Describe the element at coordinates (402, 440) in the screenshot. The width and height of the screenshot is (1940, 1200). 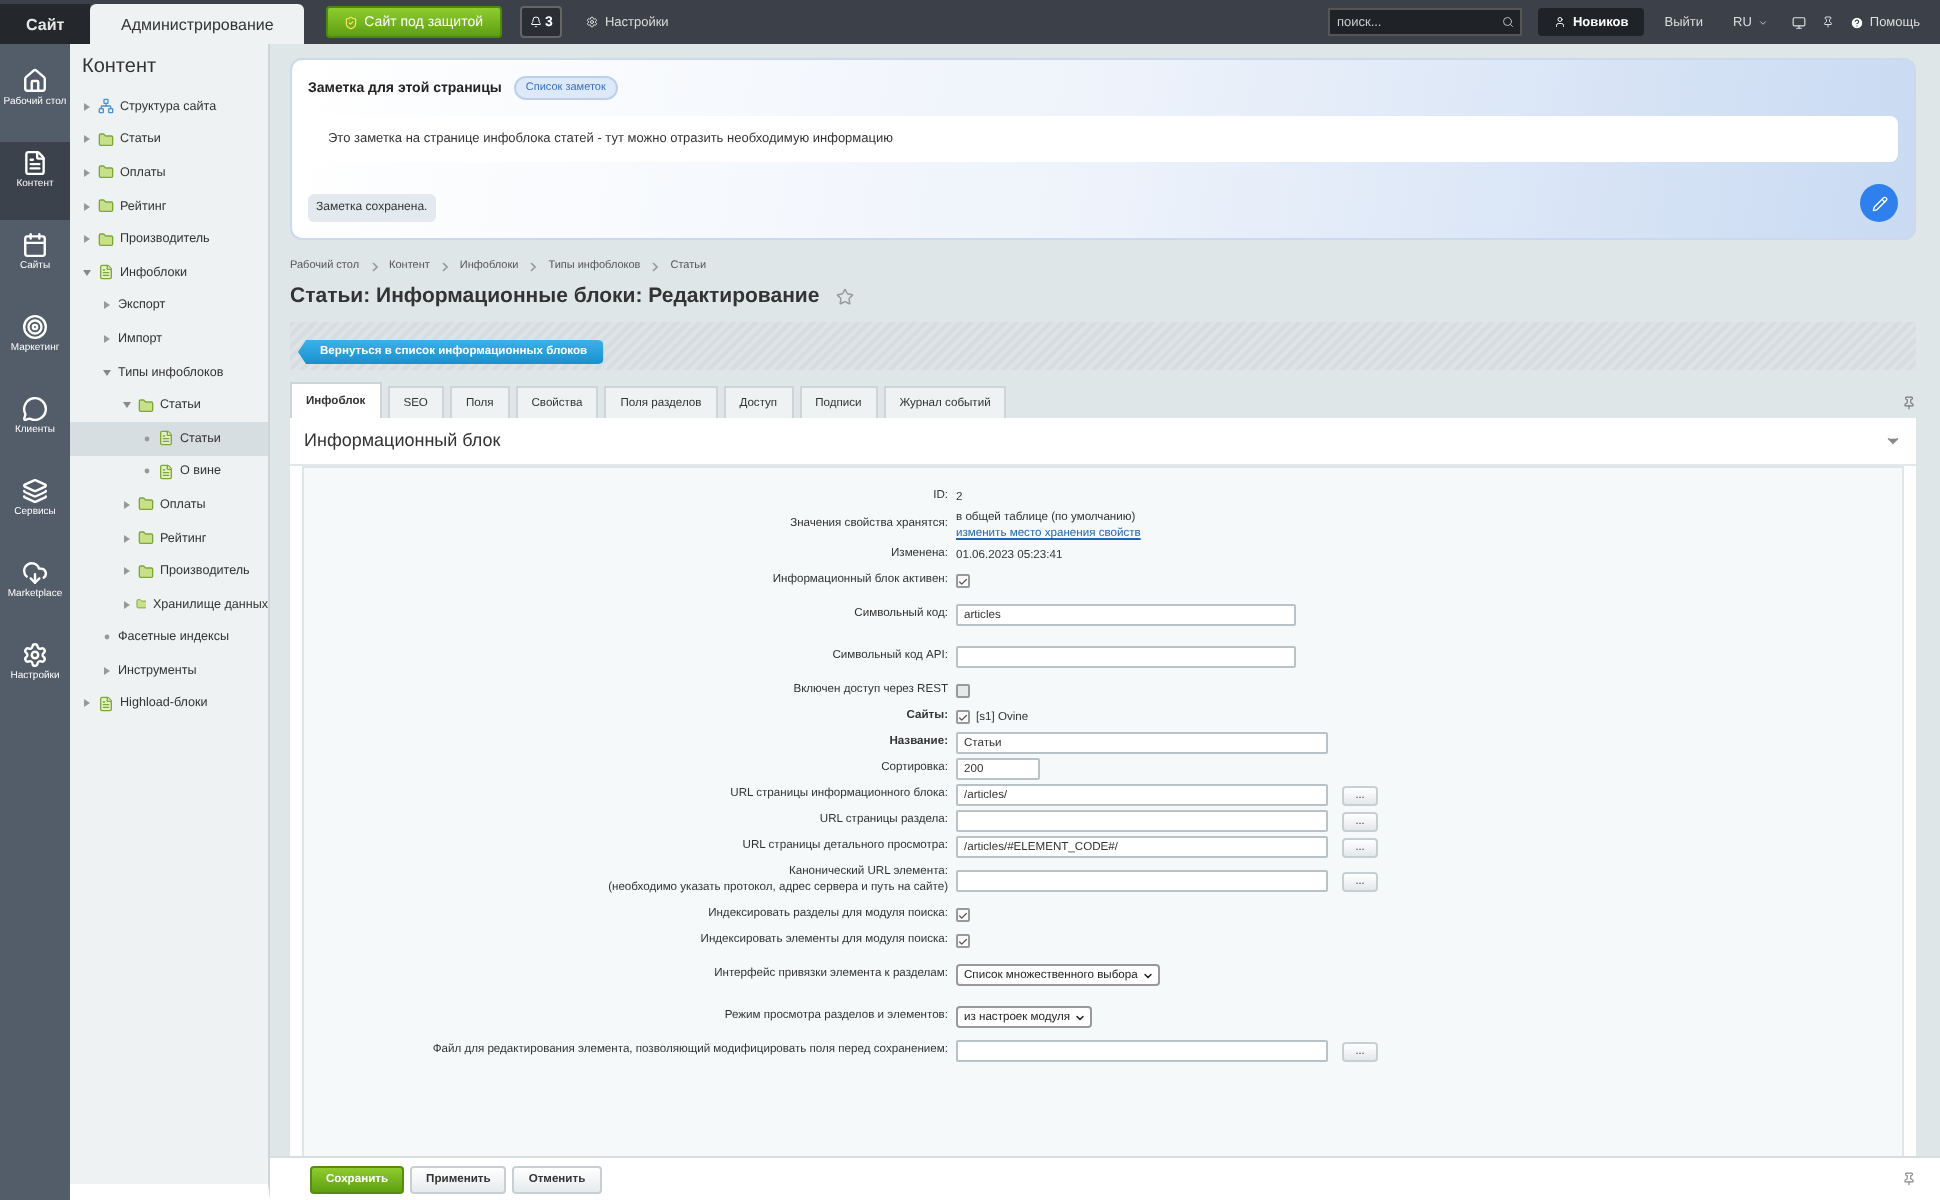
I see `section-title: Информационный блок` at that location.